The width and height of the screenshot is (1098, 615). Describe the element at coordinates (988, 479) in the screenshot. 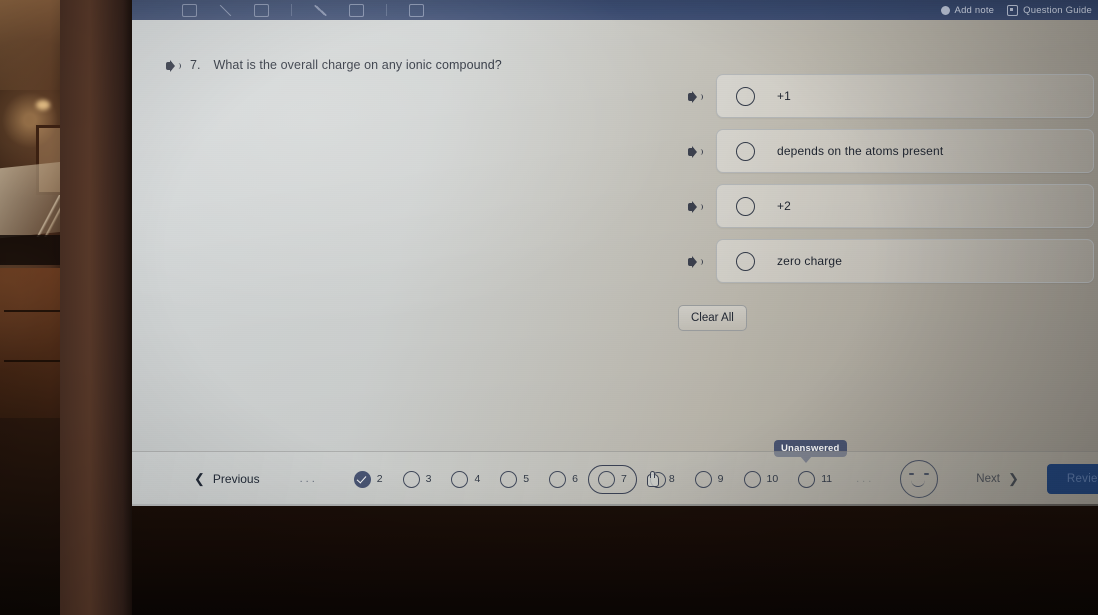

I see `next-label: Next` at that location.